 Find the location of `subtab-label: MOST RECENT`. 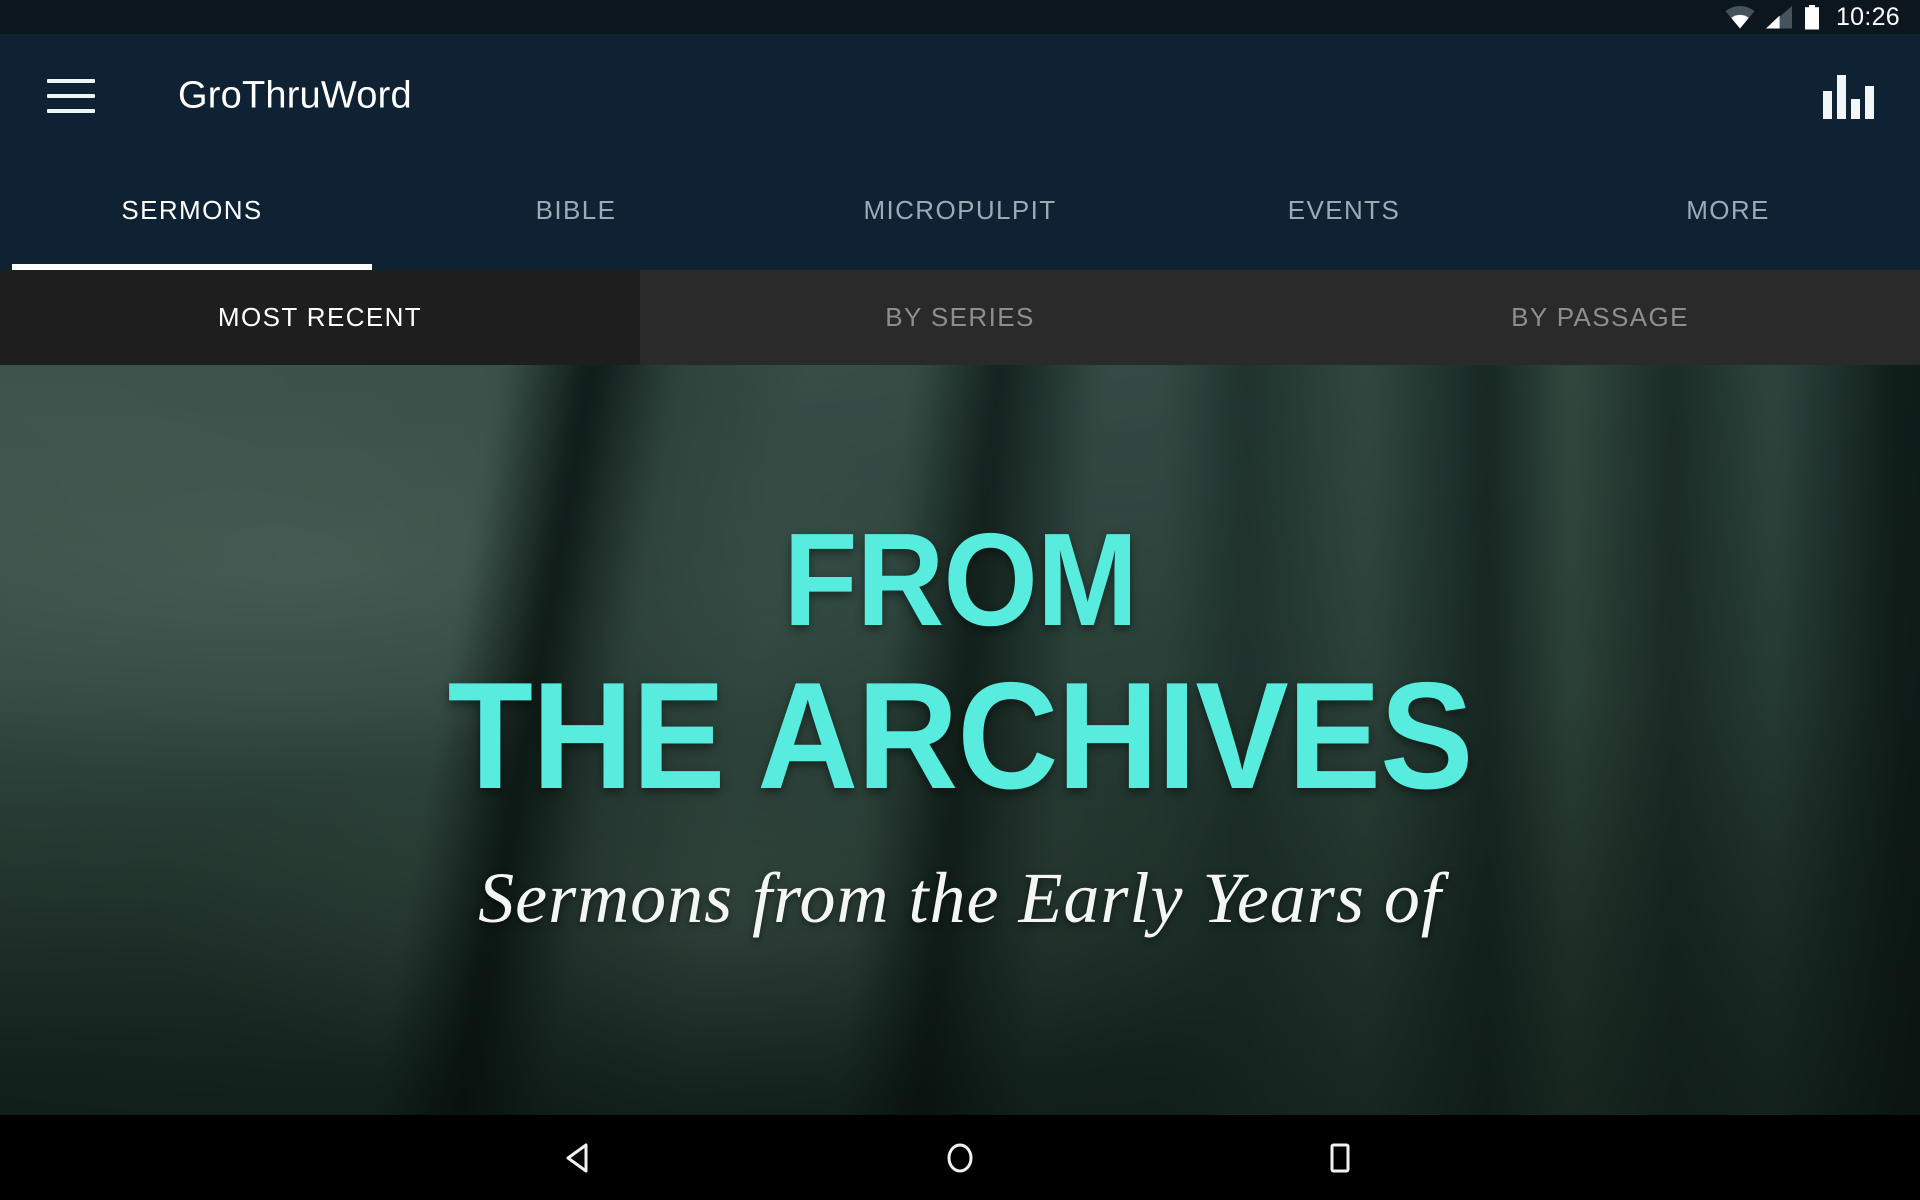

subtab-label: MOST RECENT is located at coordinates (320, 317).